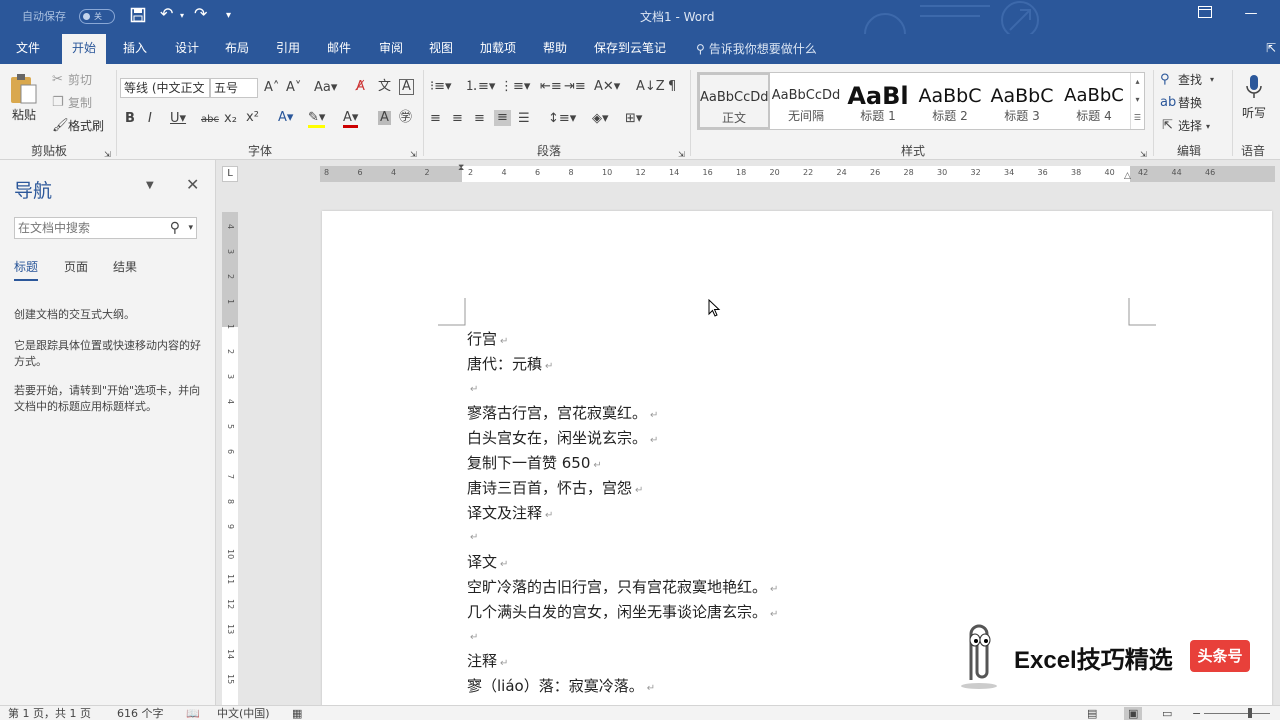  What do you see at coordinates (193, 713) in the screenshot?
I see `proofing-icon: 📖` at bounding box center [193, 713].